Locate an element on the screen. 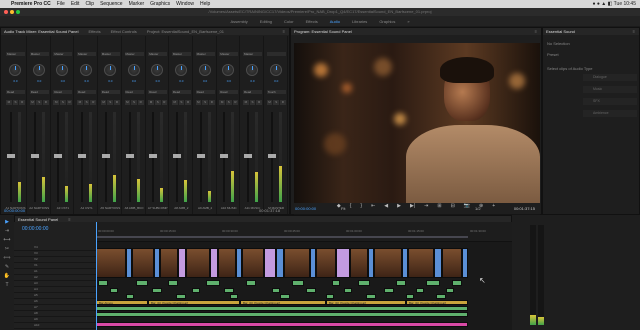 The width and height of the screenshot is (640, 330). go-to-out-icon: ⇥ is located at coordinates (426, 206).